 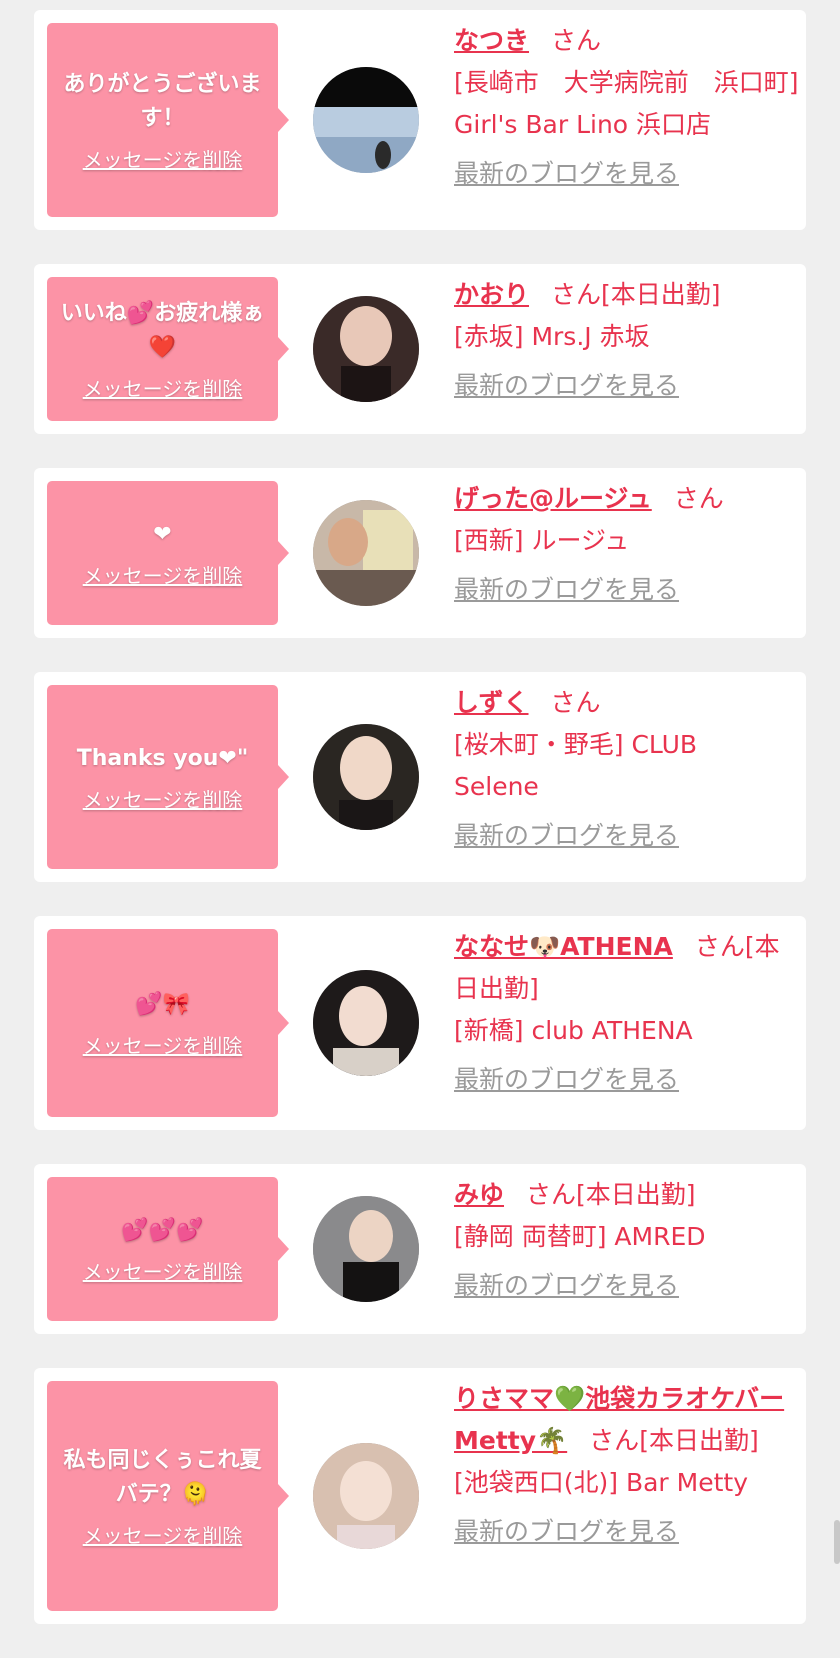 I want to click on location-text: [西新] ルージュ, so click(x=542, y=540).